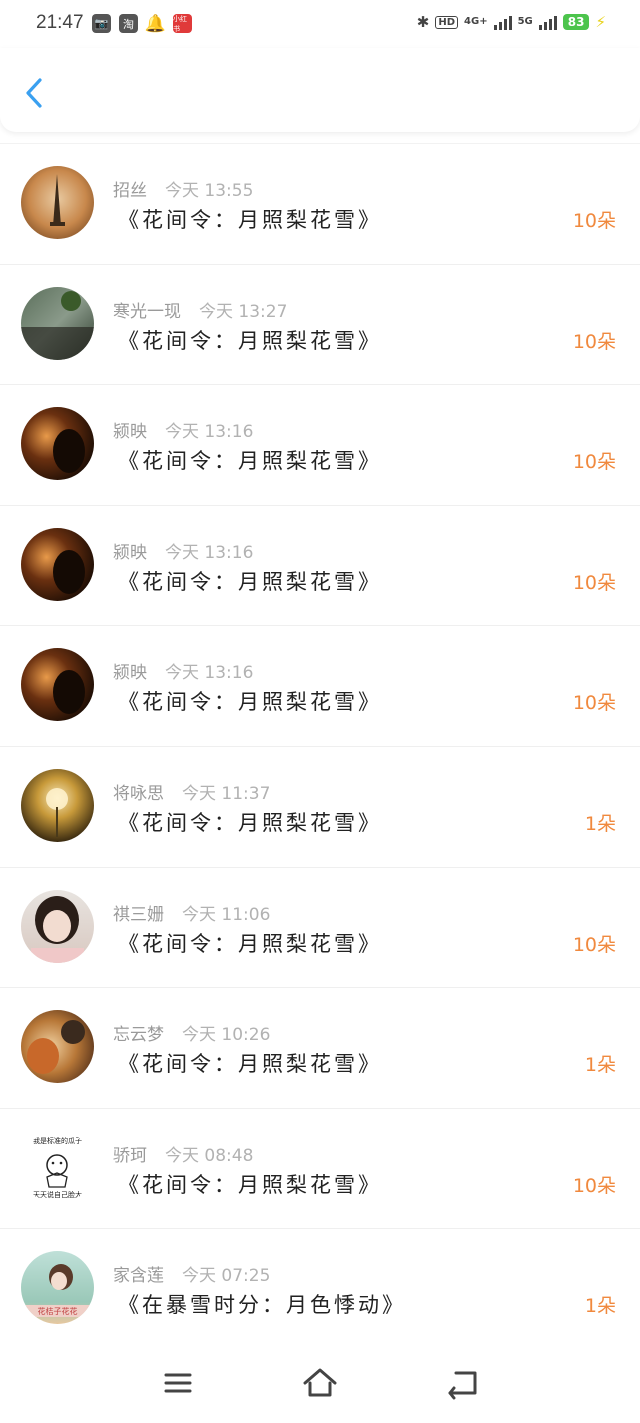  What do you see at coordinates (525, 21) in the screenshot?
I see `network-5g-label: 5G` at bounding box center [525, 21].